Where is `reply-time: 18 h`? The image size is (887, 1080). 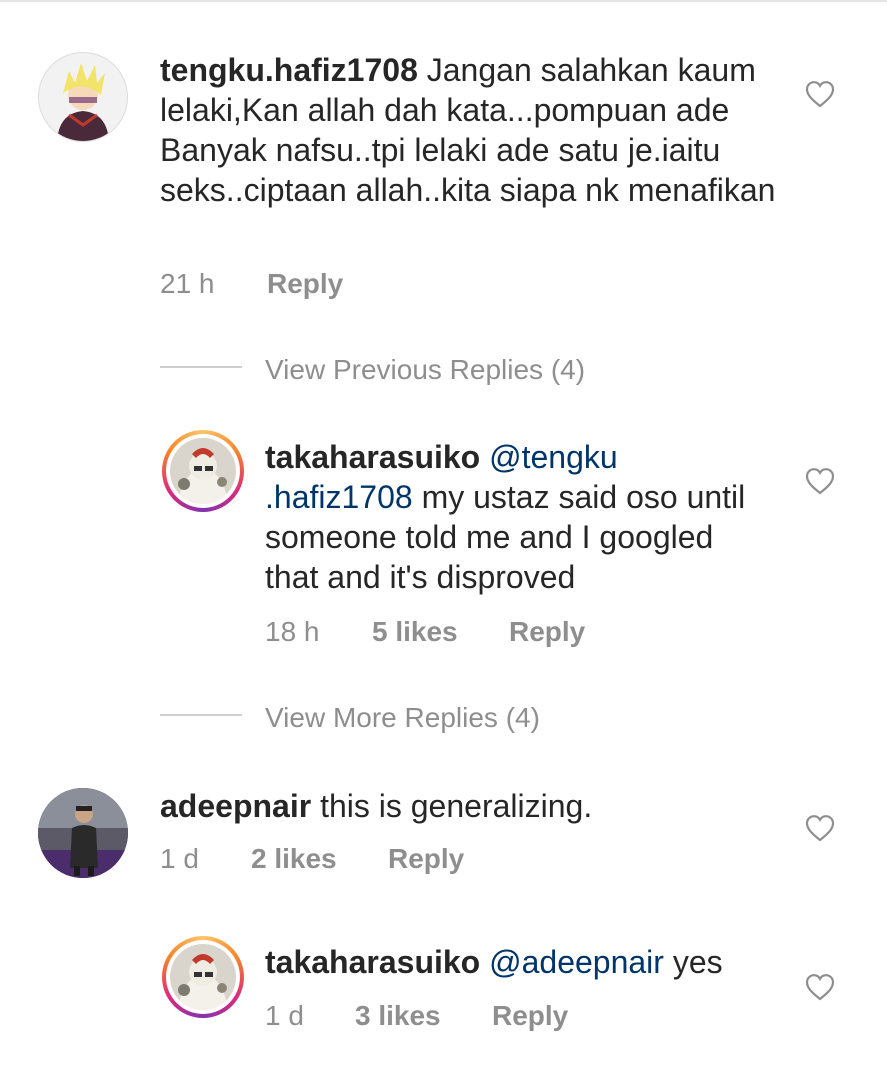 reply-time: 18 h is located at coordinates (292, 631).